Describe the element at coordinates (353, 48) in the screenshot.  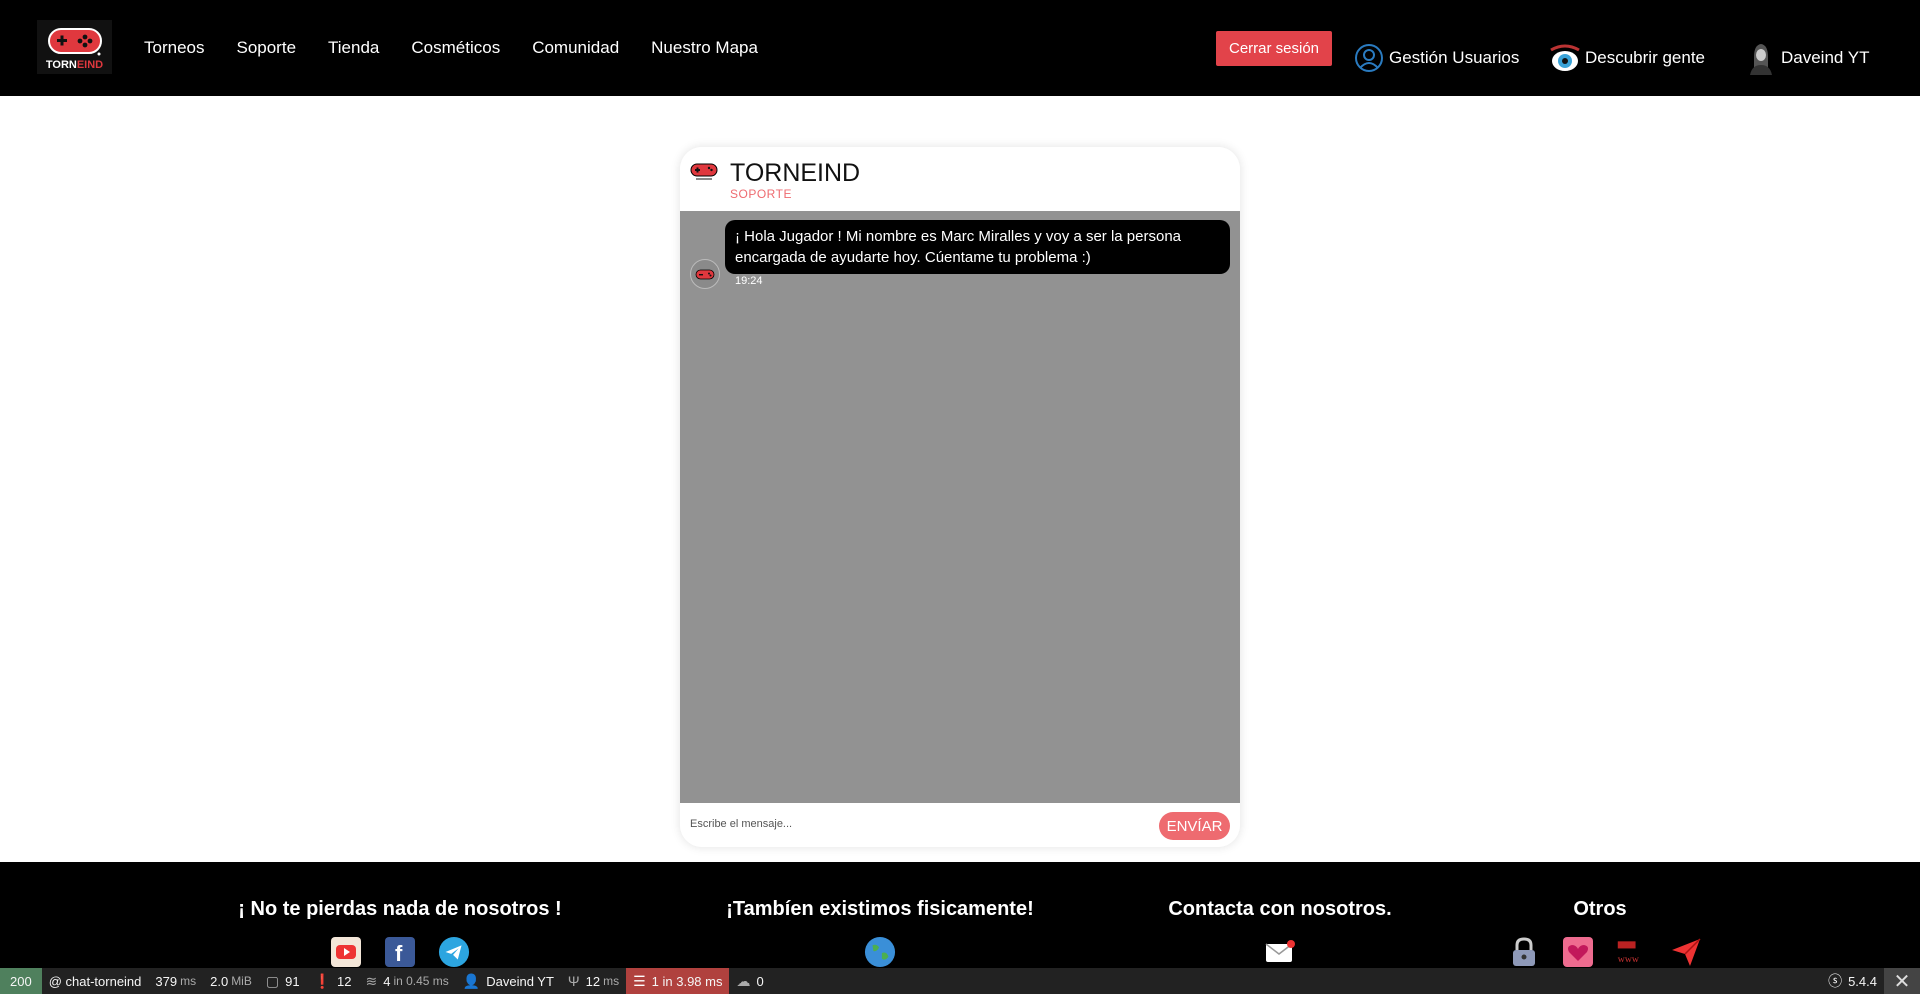
I see `nav-link-tienda: Tienda` at that location.